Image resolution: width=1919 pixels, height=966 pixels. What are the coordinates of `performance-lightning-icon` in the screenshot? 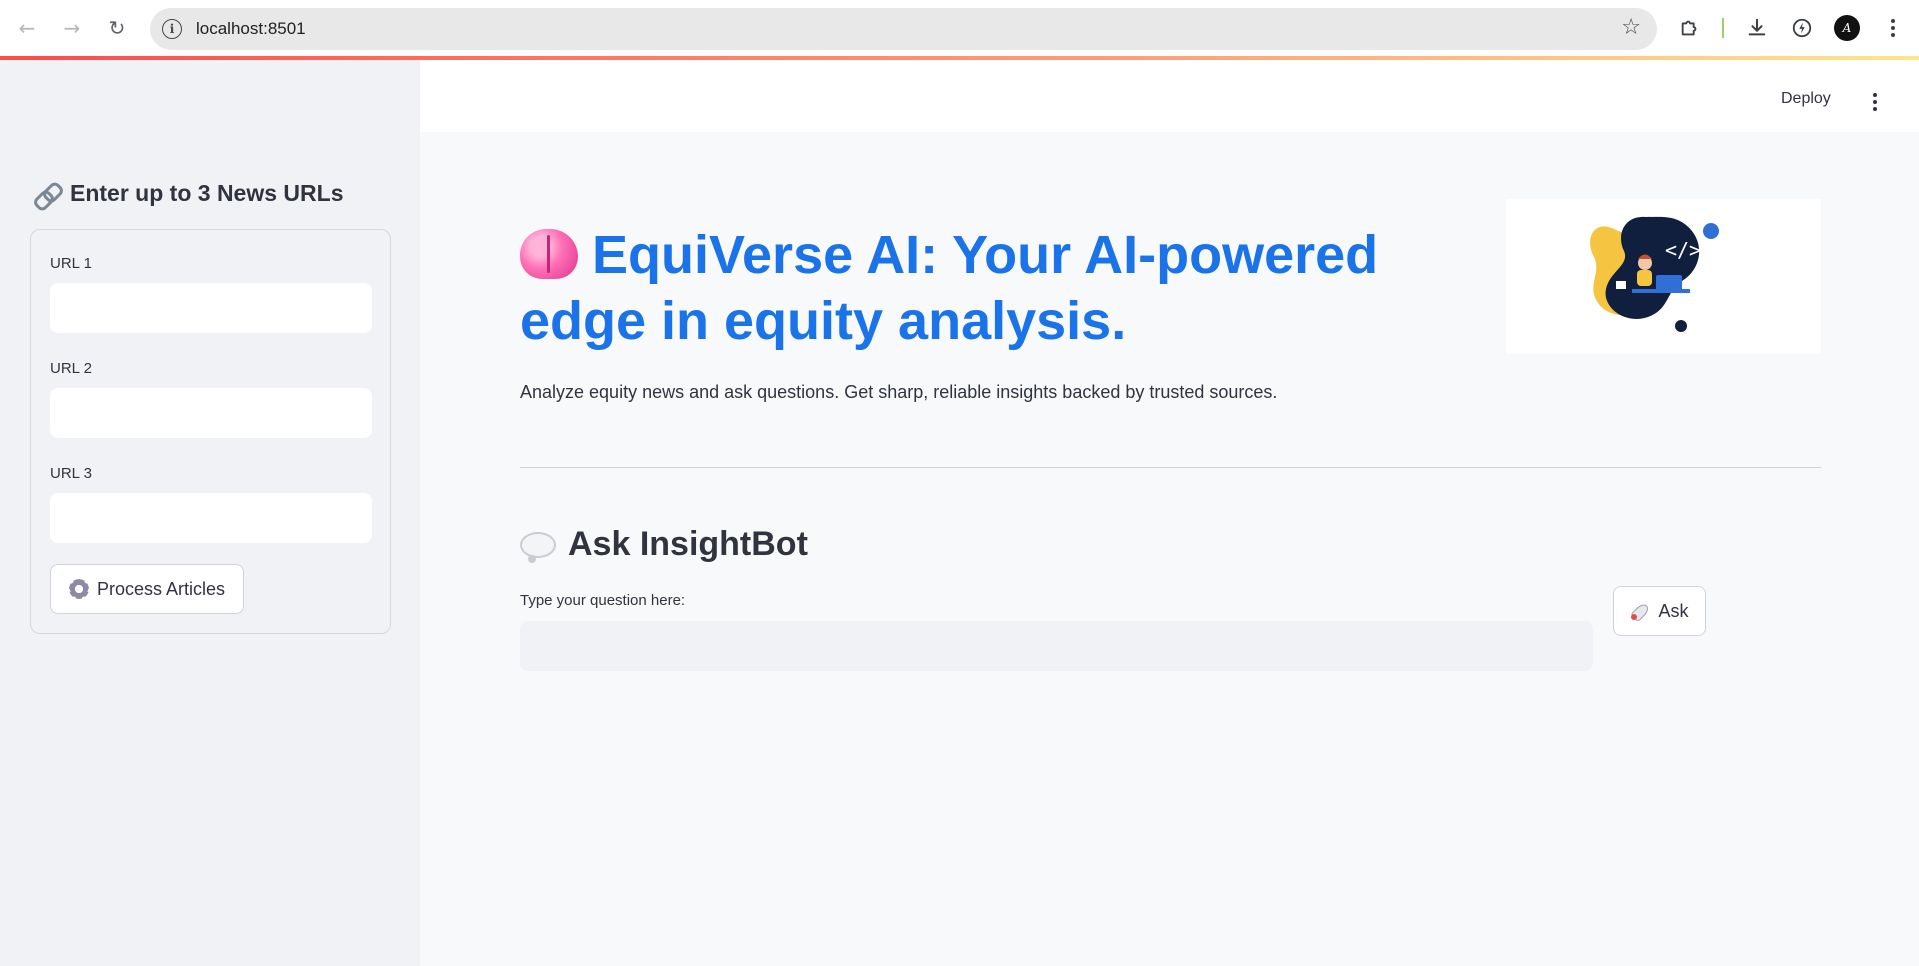 It's located at (1802, 28).